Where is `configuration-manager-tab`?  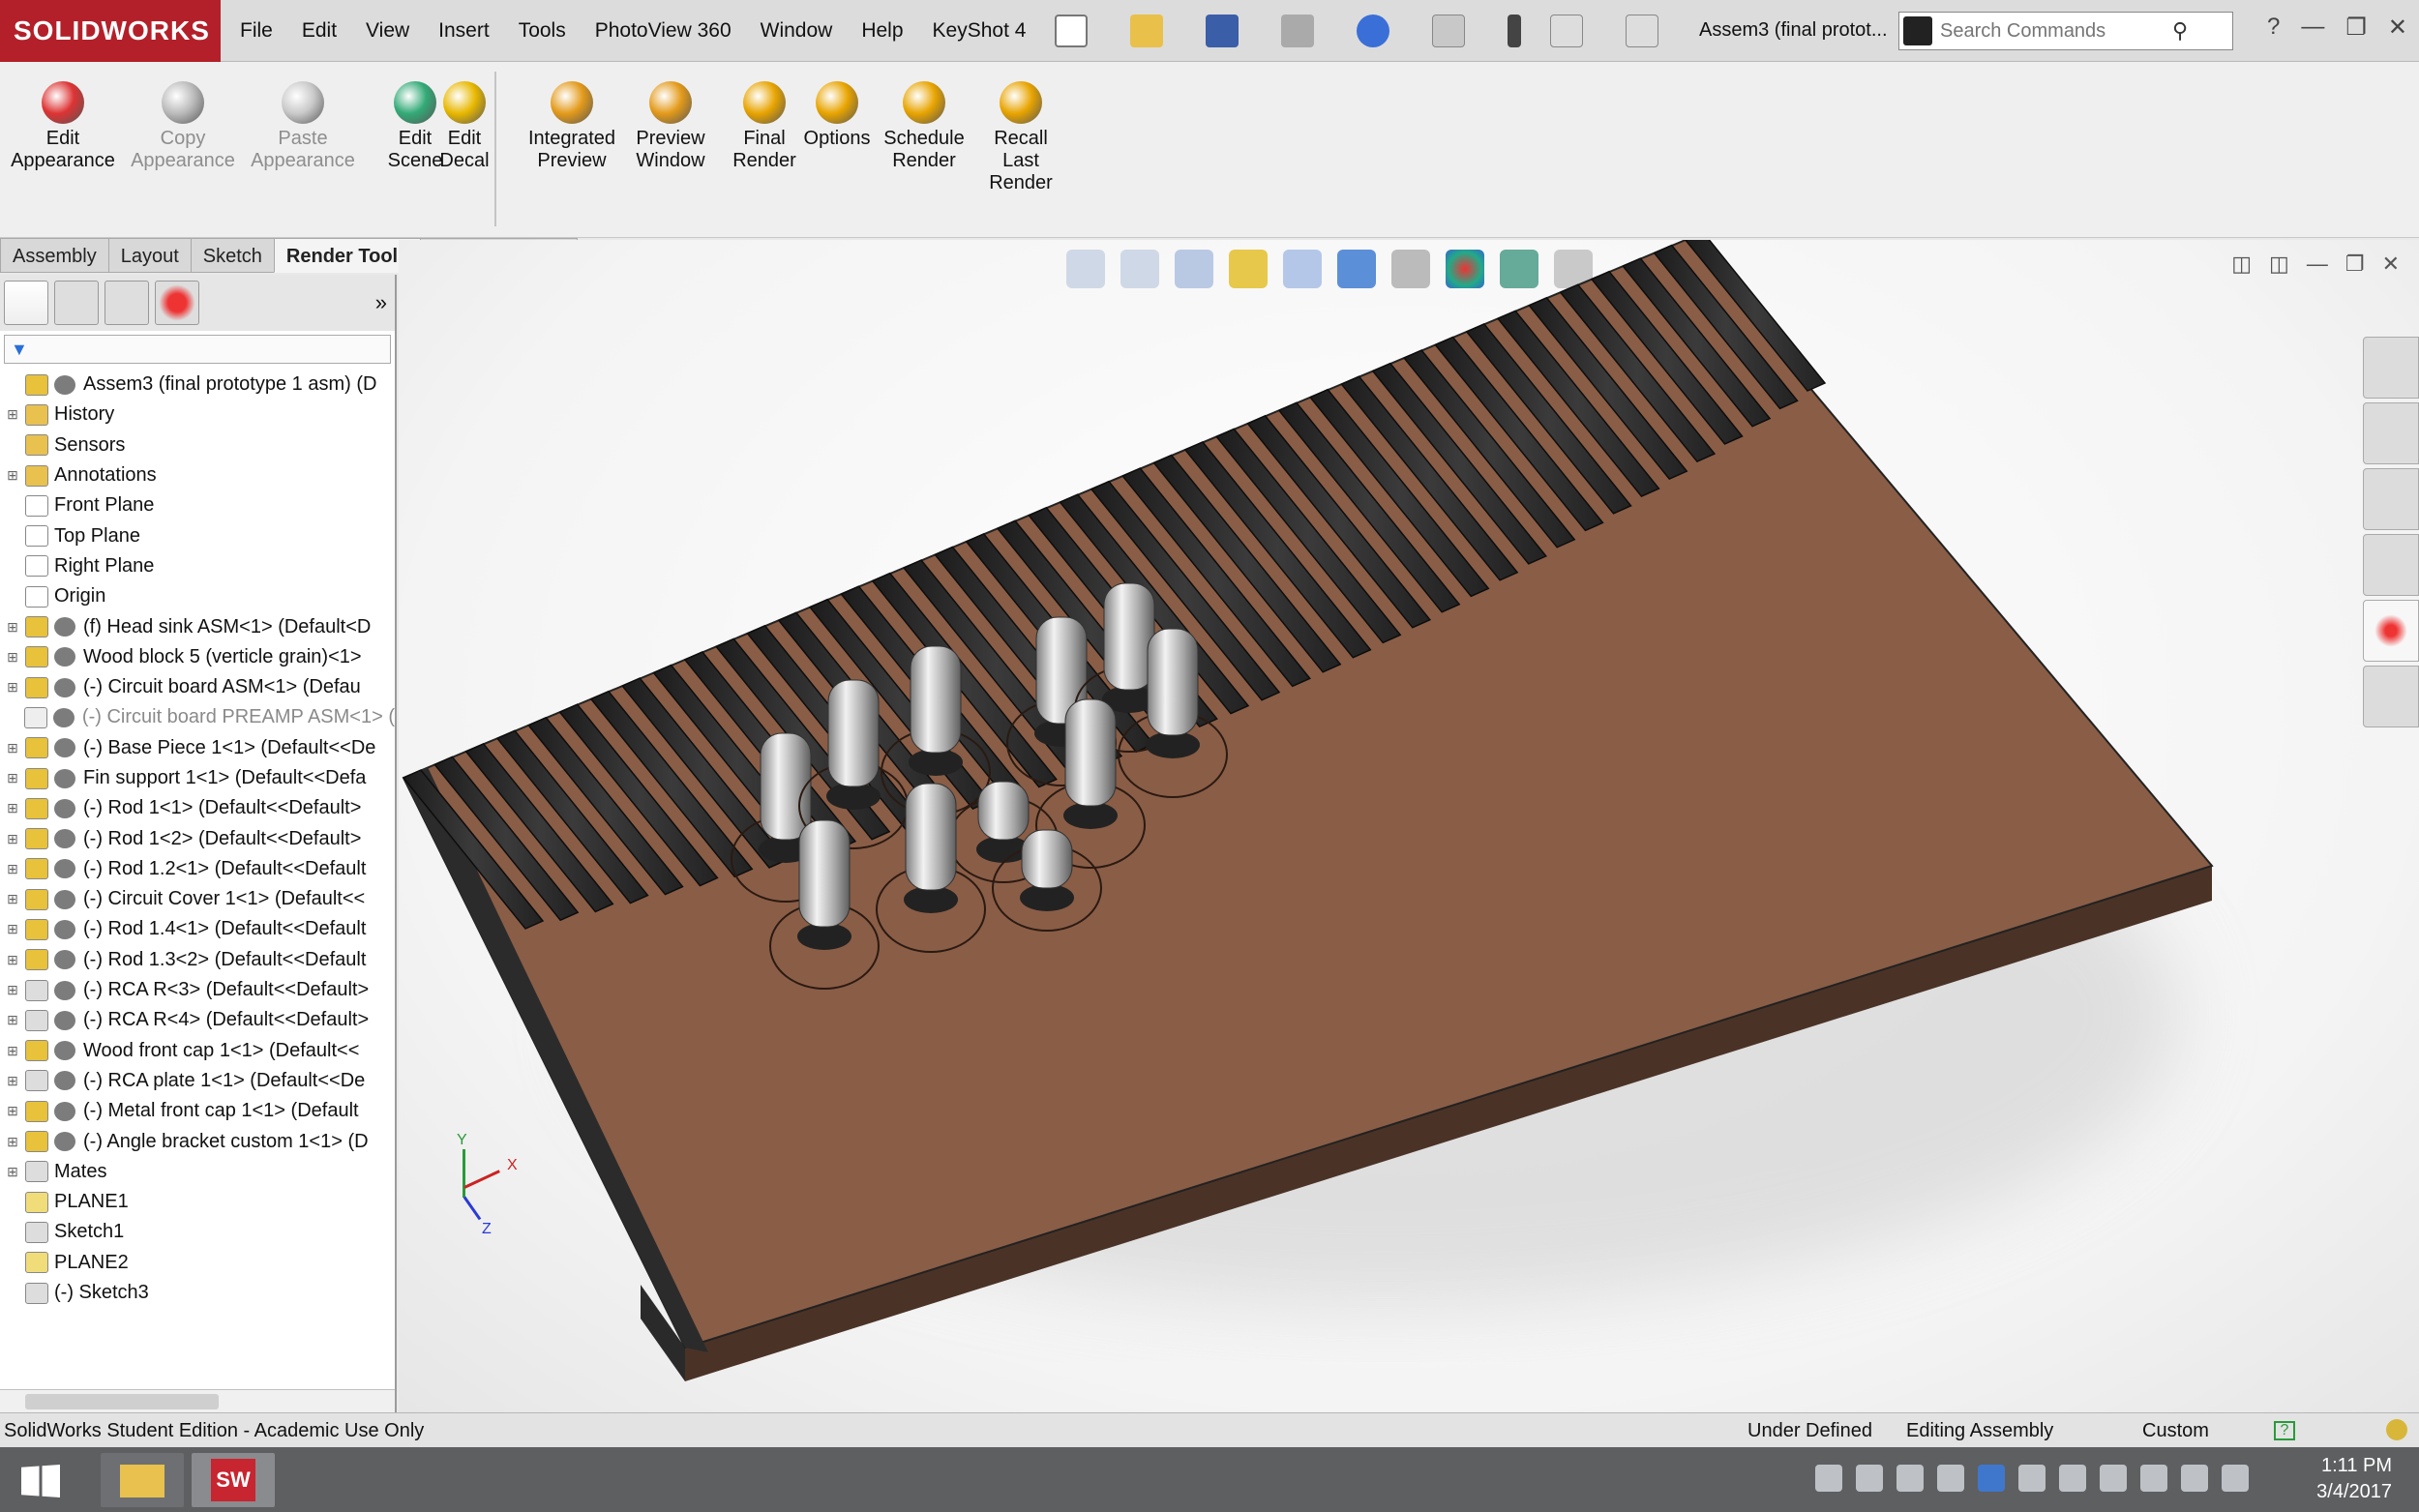
configuration-manager-tab is located at coordinates (127, 303).